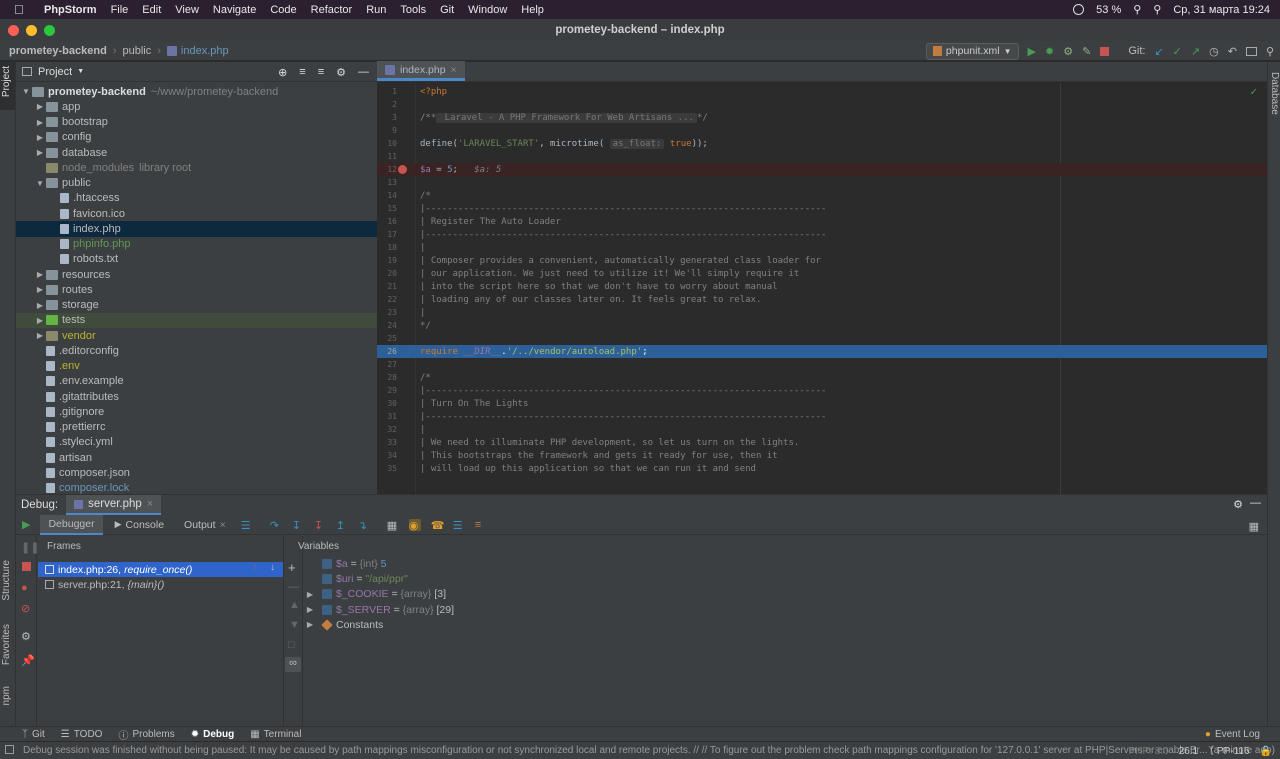  I want to click on line-number: 18, so click(387, 247).